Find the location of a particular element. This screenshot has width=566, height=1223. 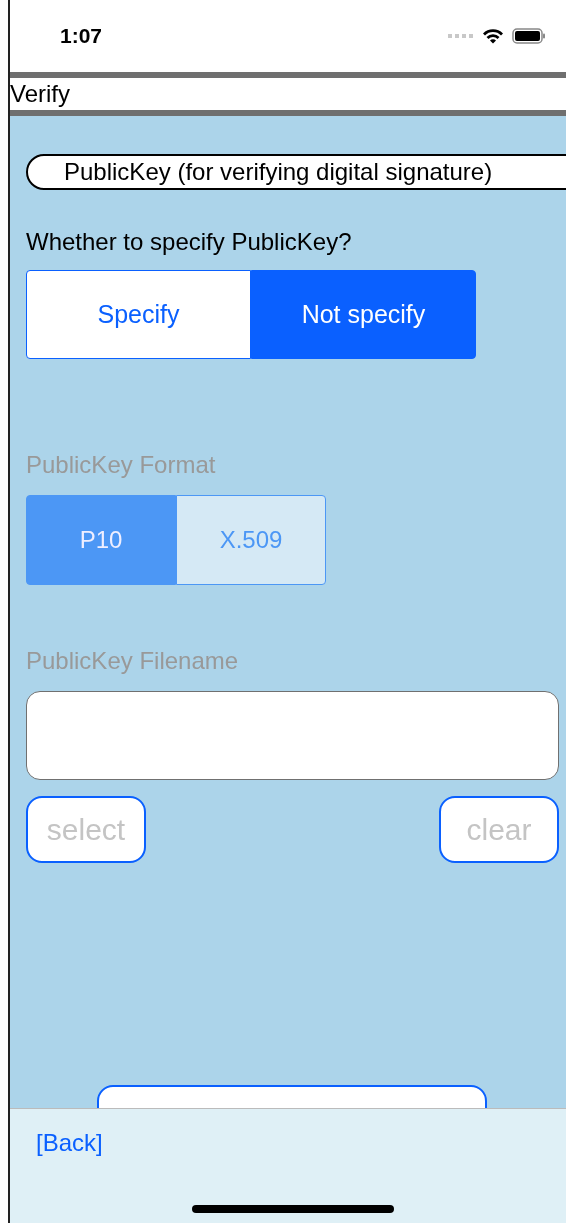

filename-label: PublicKey Filename is located at coordinates (133, 661).